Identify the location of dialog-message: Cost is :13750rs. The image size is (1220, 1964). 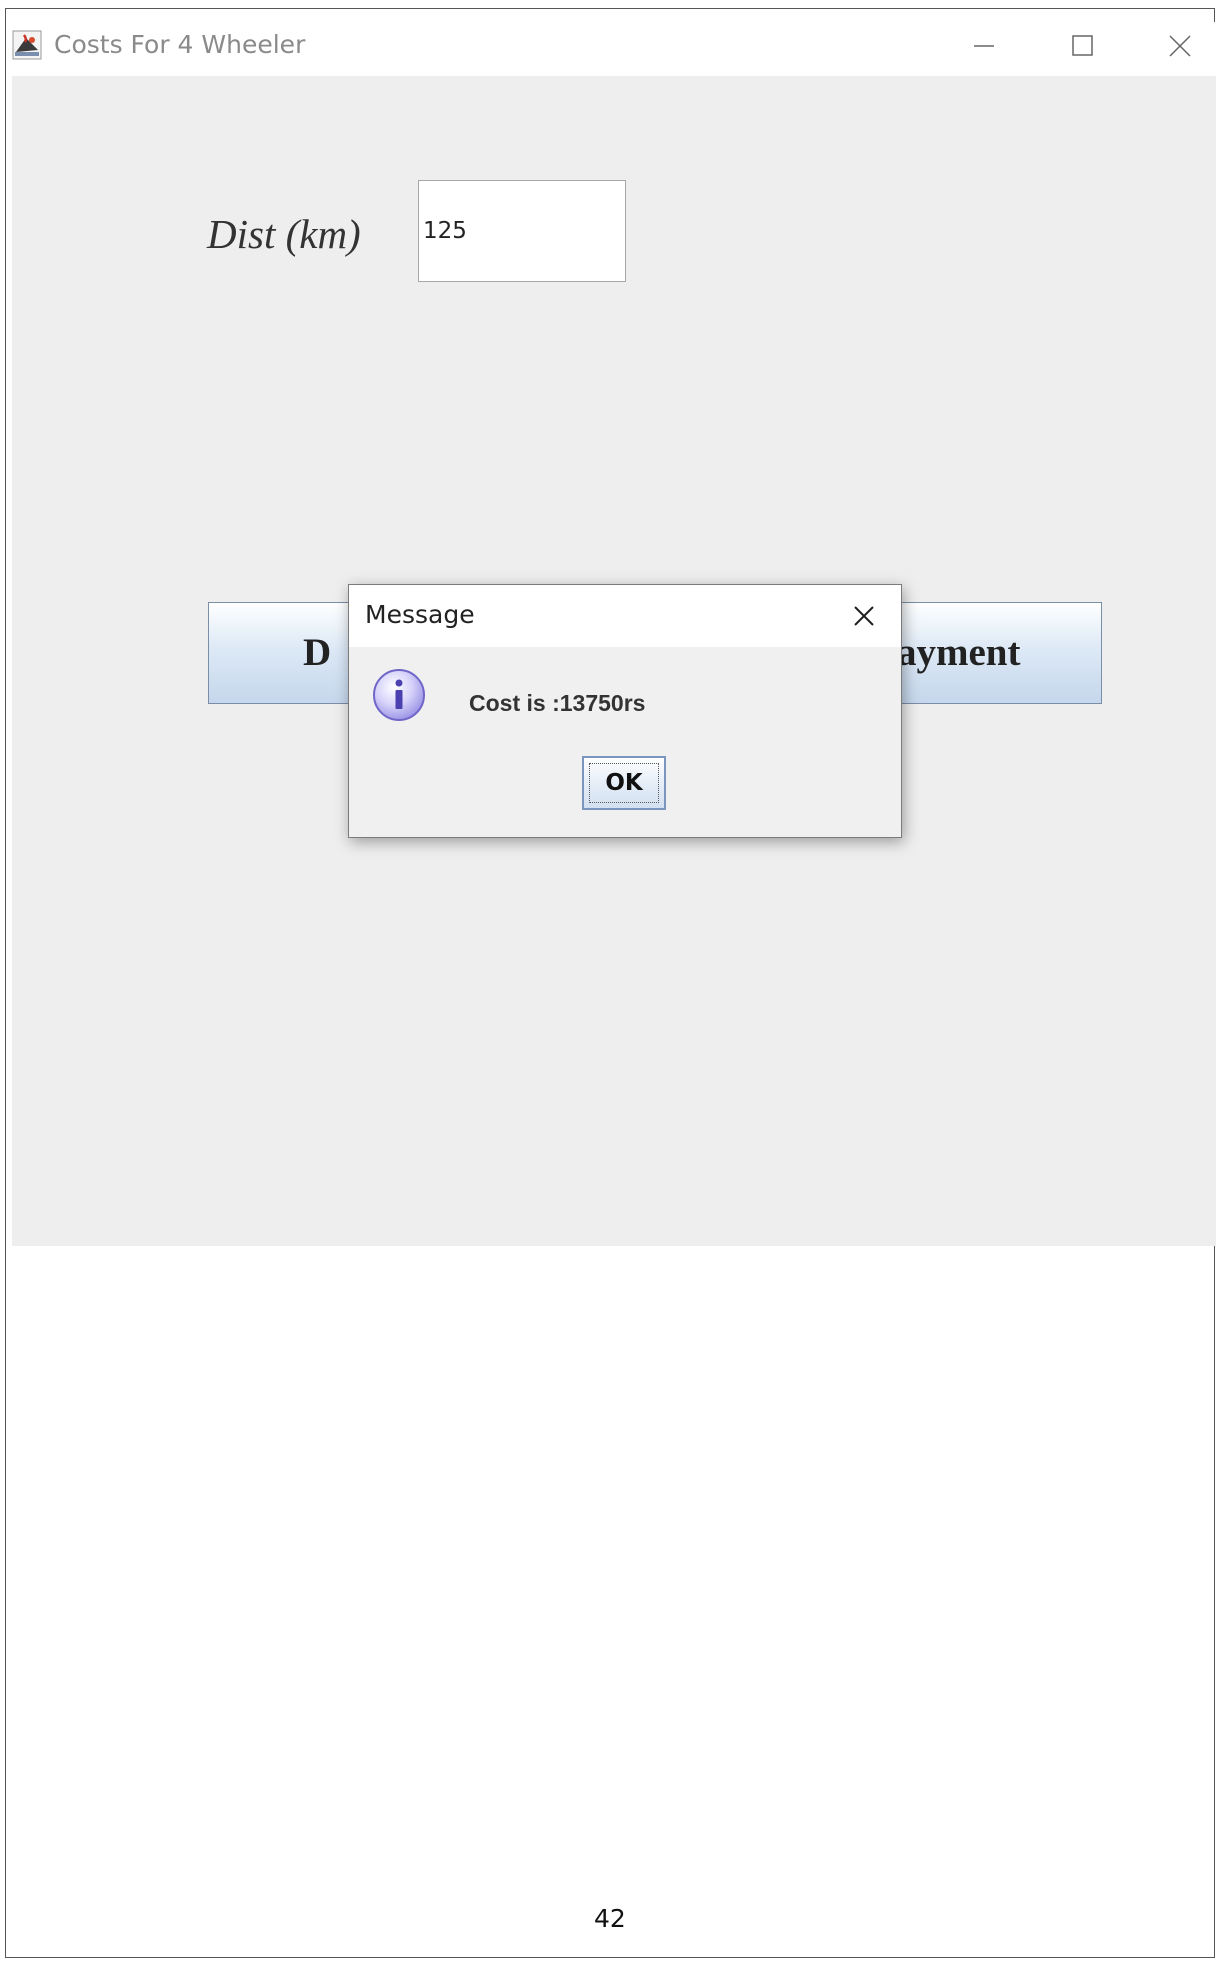
(557, 703).